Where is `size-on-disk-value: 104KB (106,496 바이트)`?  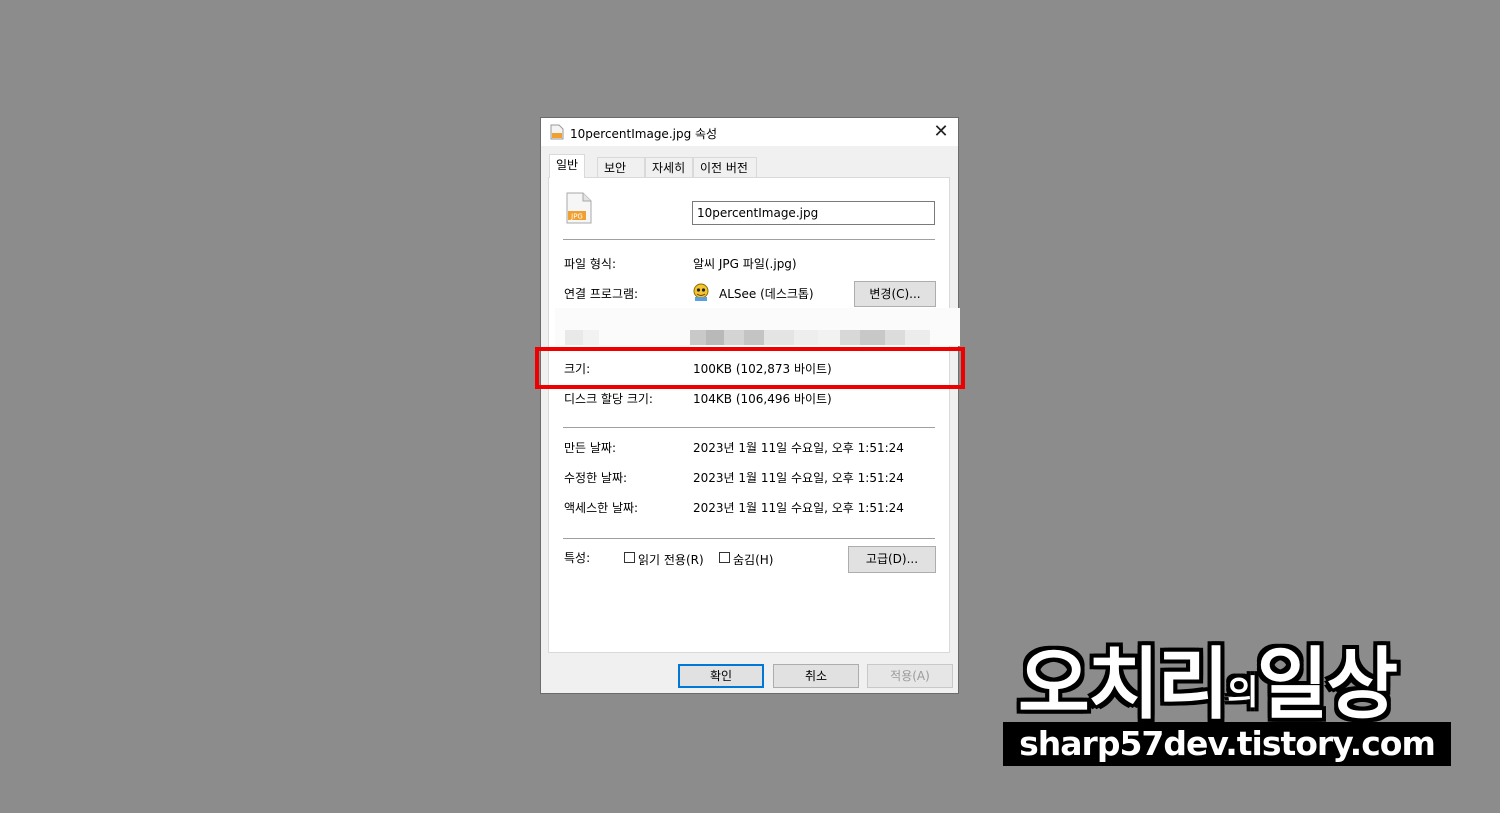
size-on-disk-value: 104KB (106,496 바이트) is located at coordinates (762, 399).